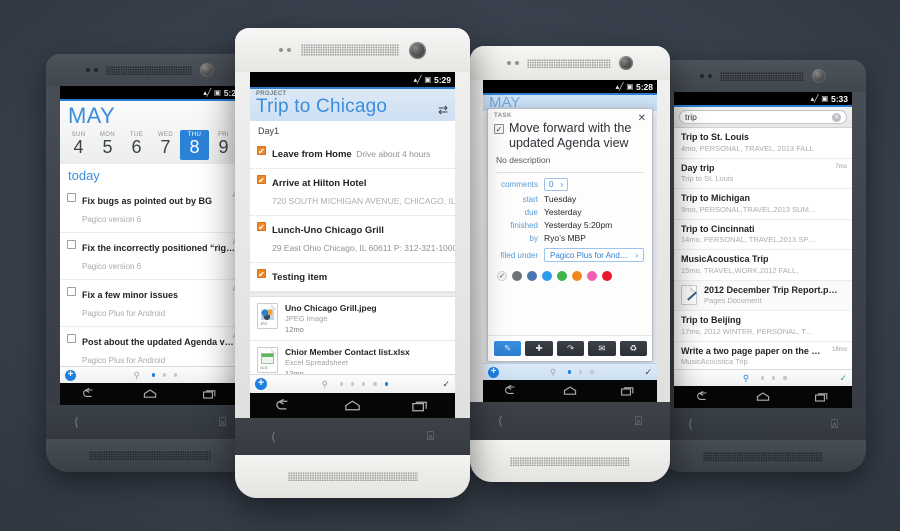 The image size is (900, 531). Describe the element at coordinates (194, 145) in the screenshot. I see `day-cell-selected: THU 8` at that location.